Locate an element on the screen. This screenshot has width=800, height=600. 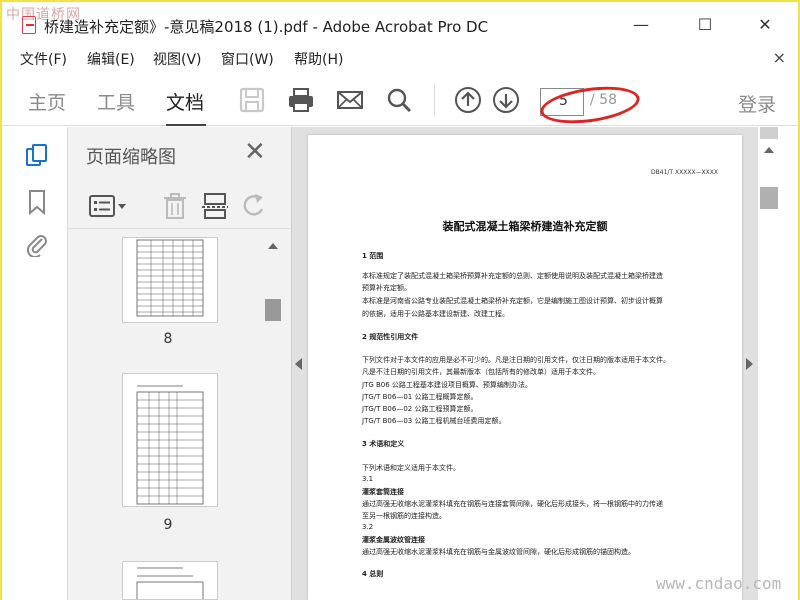
tab-document: 文档 is located at coordinates (185, 101).